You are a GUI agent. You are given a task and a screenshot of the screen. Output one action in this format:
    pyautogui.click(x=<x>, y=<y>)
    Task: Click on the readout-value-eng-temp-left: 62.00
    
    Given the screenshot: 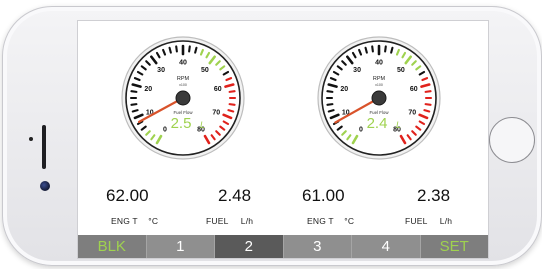 What is the action you would take?
    pyautogui.click(x=127, y=195)
    